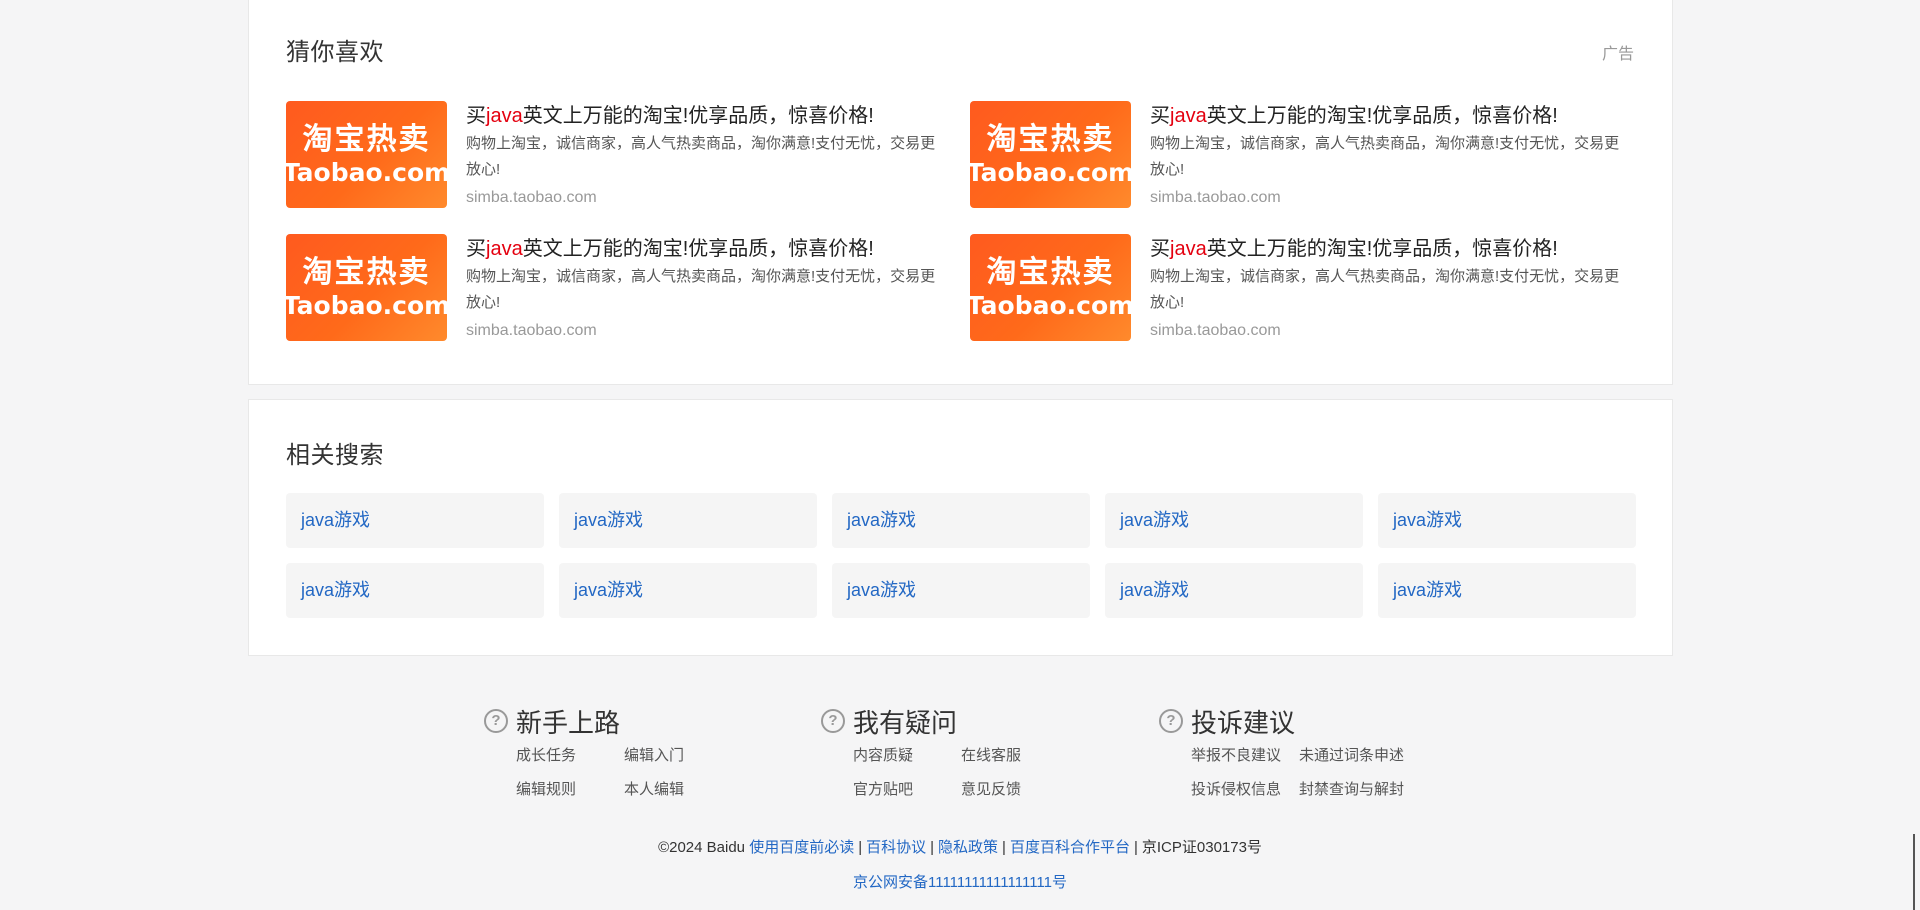 This screenshot has height=910, width=1920. I want to click on footer-link: 投诉侵权信息, so click(1245, 790).